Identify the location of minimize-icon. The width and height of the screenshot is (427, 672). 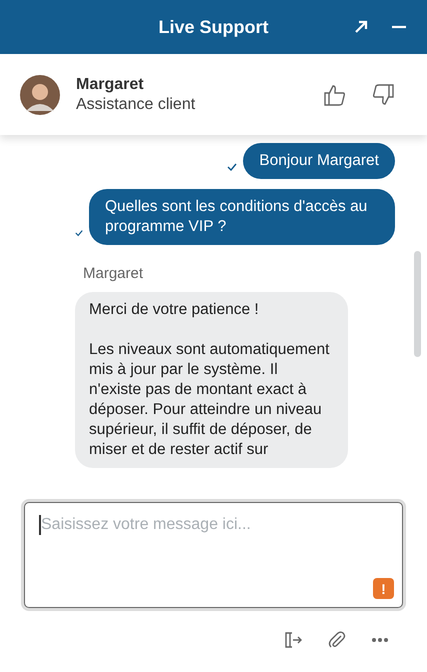
(399, 27).